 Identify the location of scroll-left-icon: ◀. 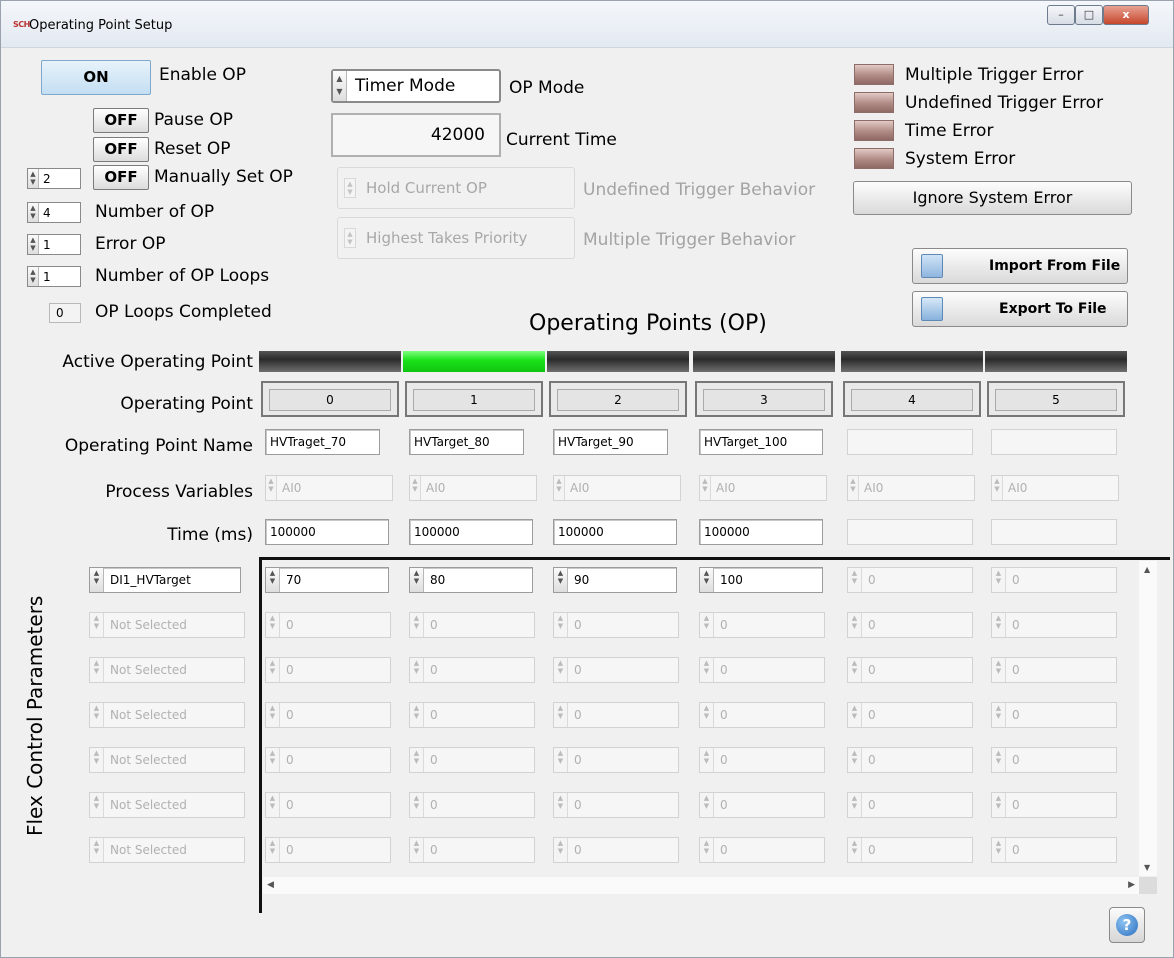
(270, 885).